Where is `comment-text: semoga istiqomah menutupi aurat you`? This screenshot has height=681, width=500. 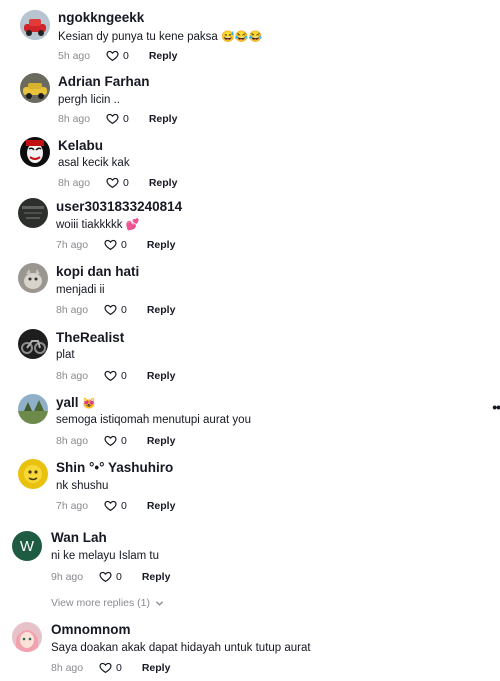
comment-text: semoga istiqomah menutupi aurat you is located at coordinates (153, 420).